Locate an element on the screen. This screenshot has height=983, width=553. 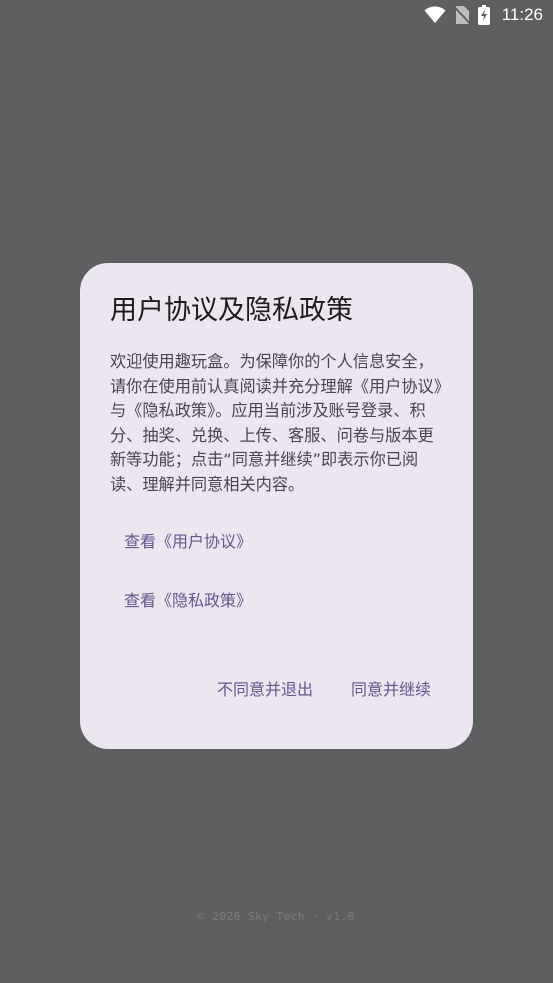
status-icons: 11:26 is located at coordinates (483, 15).